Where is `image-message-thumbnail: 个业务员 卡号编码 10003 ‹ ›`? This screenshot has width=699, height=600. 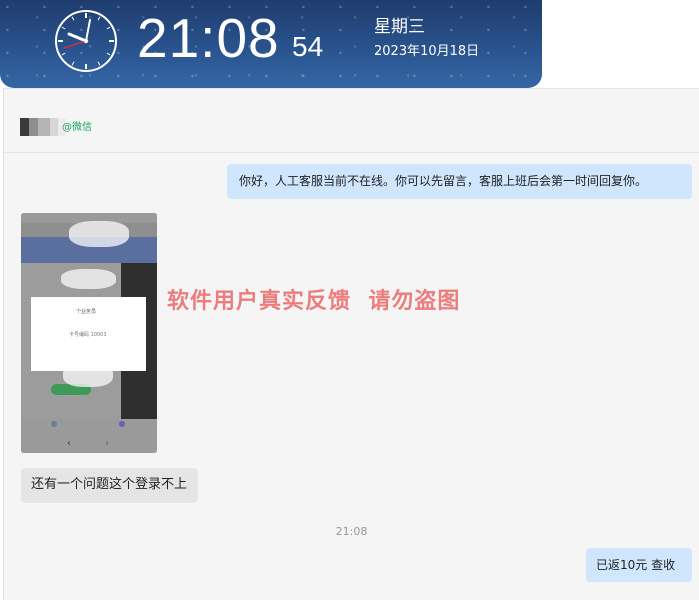 image-message-thumbnail: 个业务员 卡号编码 10003 ‹ › is located at coordinates (89, 333).